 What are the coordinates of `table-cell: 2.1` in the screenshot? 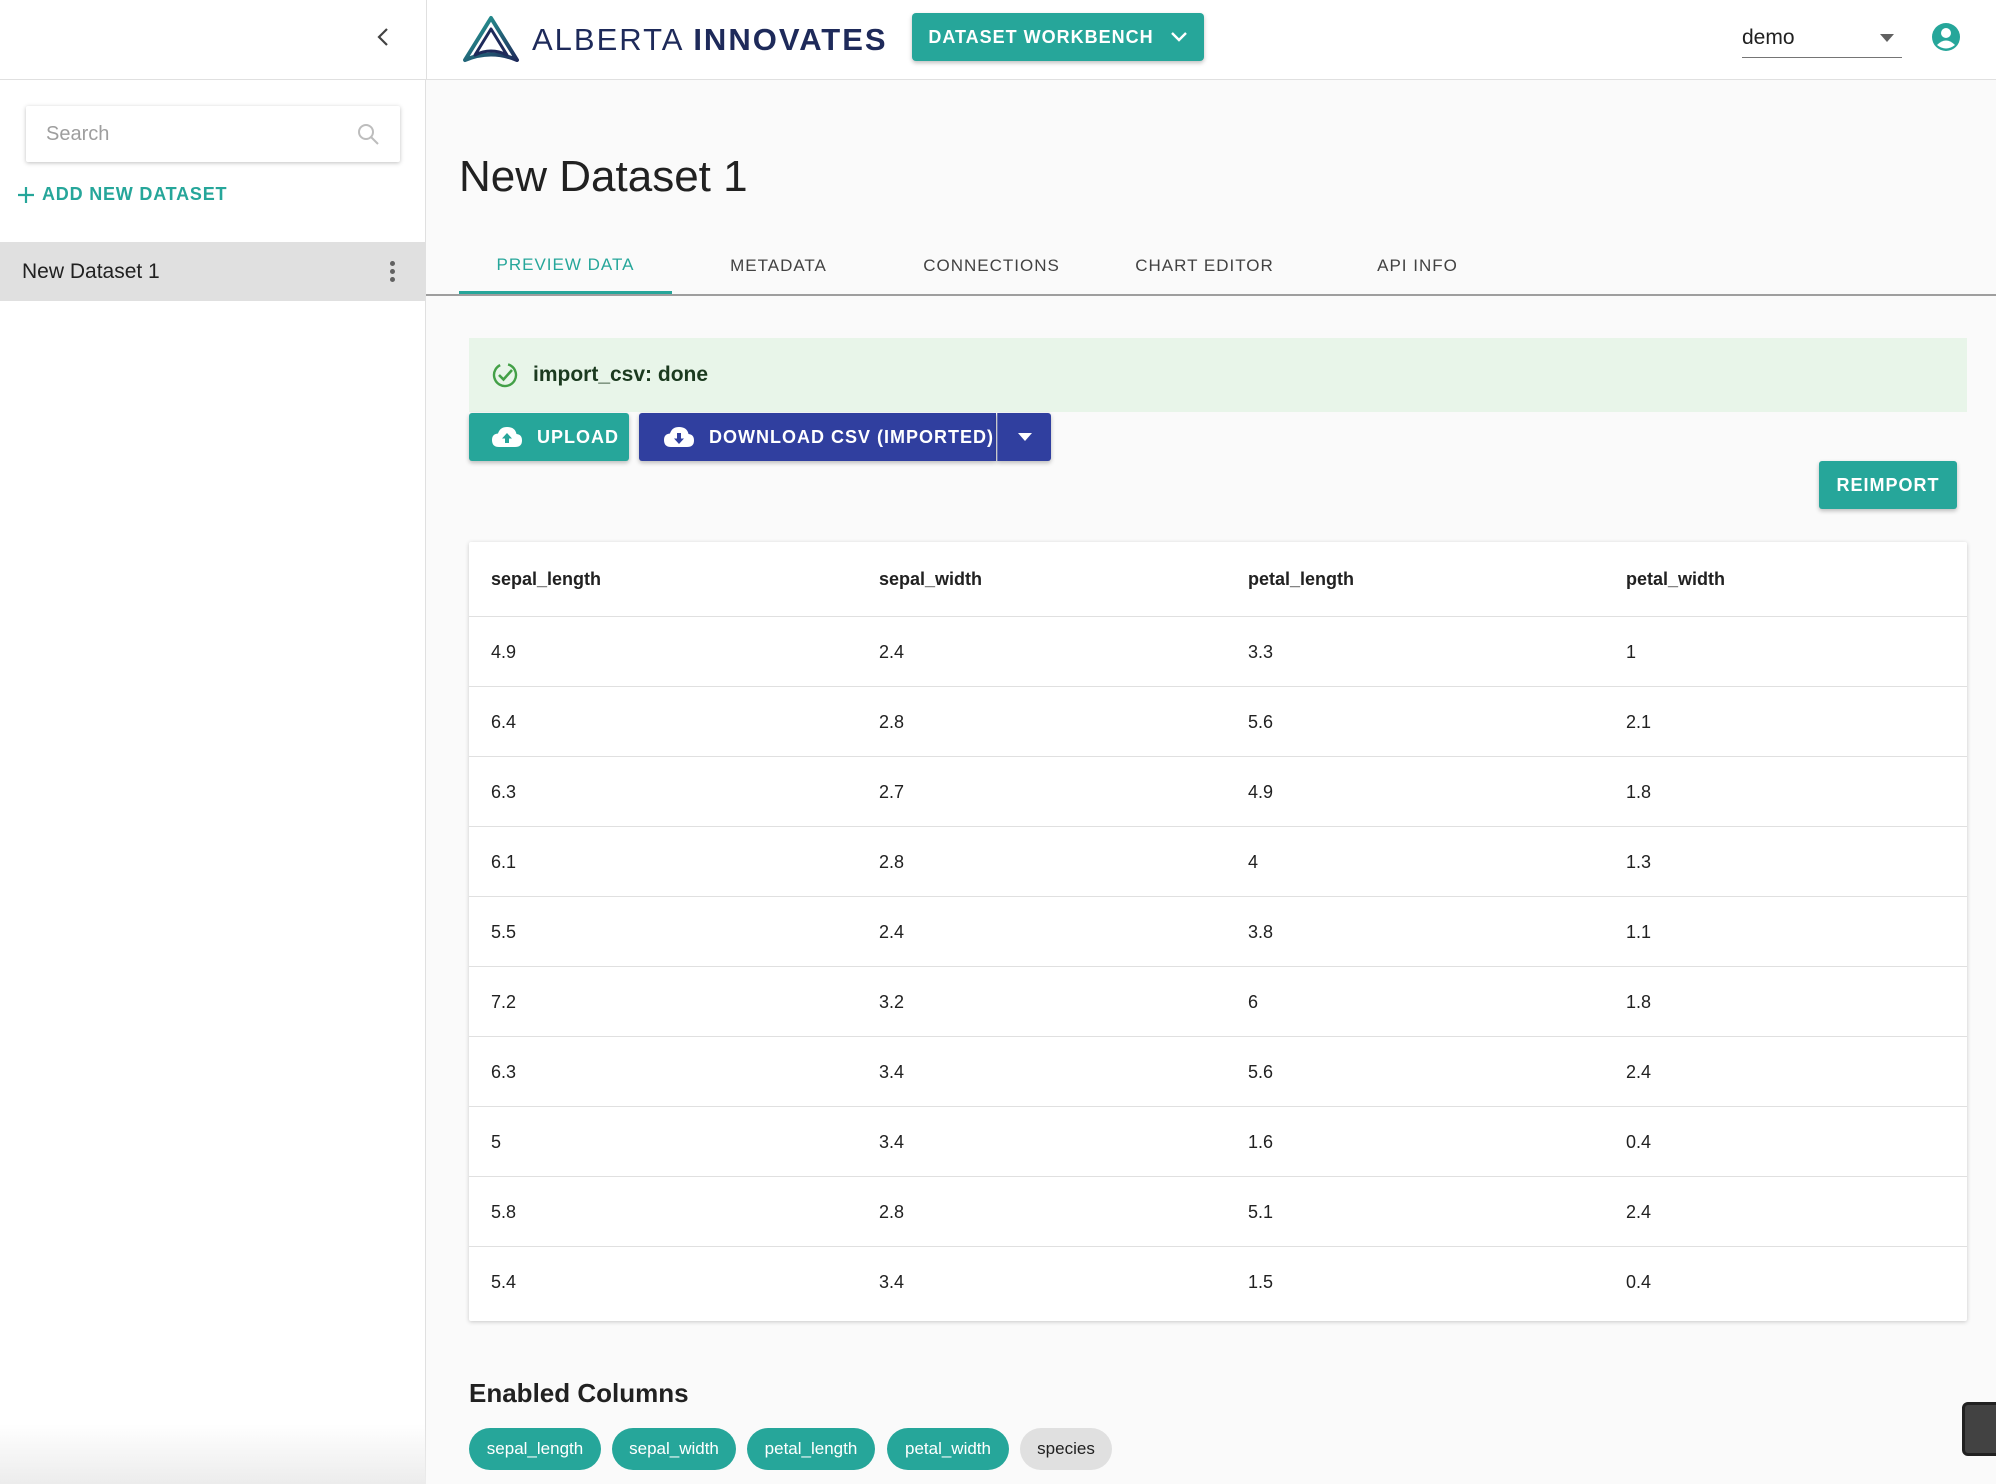 It's located at (1639, 721).